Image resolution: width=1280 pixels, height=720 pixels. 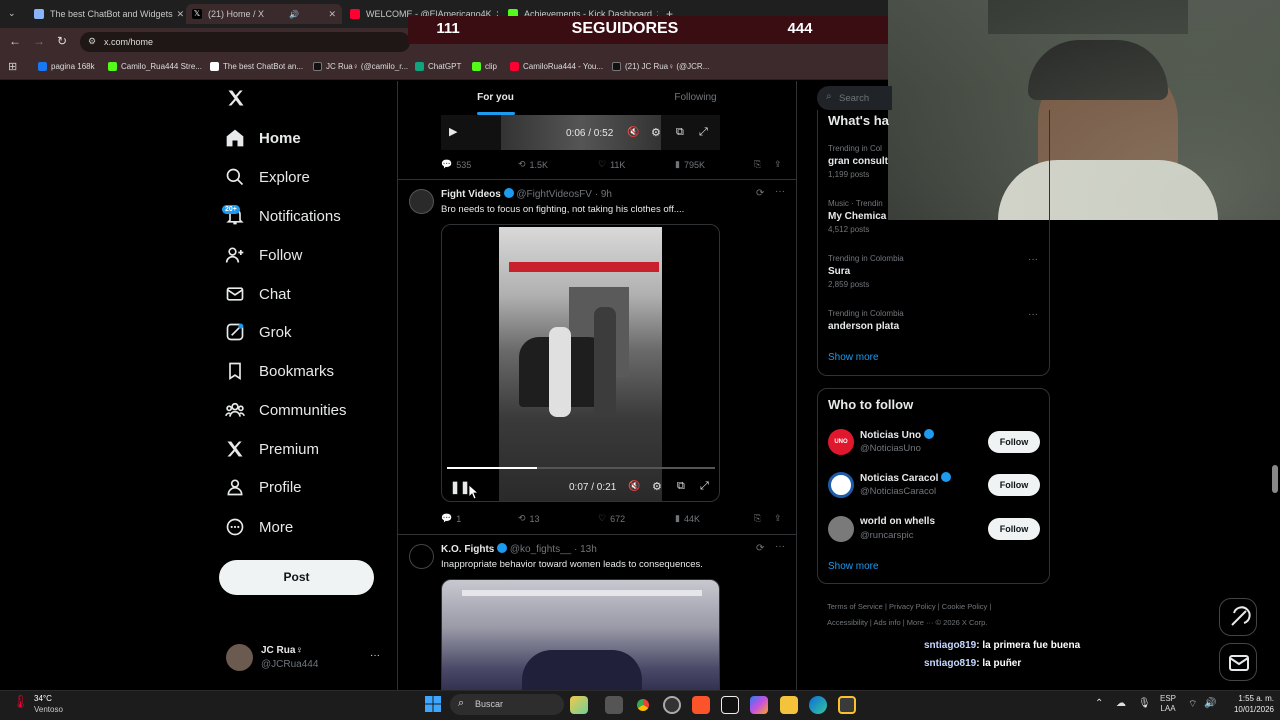 What do you see at coordinates (467, 549) in the screenshot?
I see `author-name: K.O. Fights` at bounding box center [467, 549].